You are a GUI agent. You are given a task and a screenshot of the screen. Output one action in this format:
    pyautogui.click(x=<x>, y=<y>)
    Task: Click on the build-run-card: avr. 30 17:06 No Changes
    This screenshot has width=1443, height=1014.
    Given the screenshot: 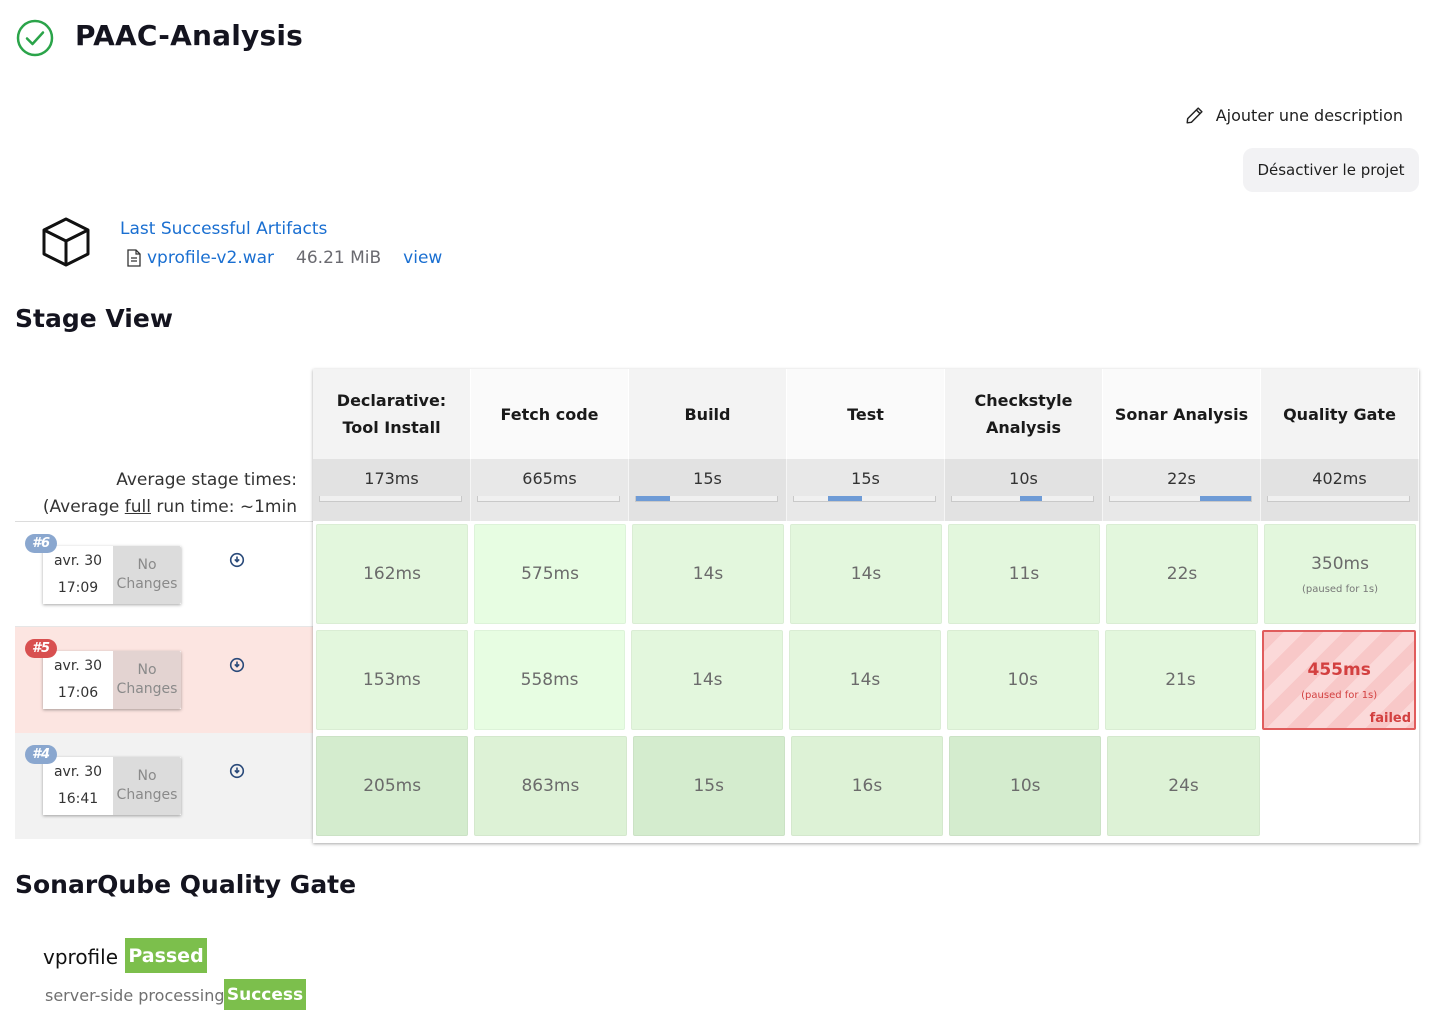 What is the action you would take?
    pyautogui.click(x=112, y=680)
    